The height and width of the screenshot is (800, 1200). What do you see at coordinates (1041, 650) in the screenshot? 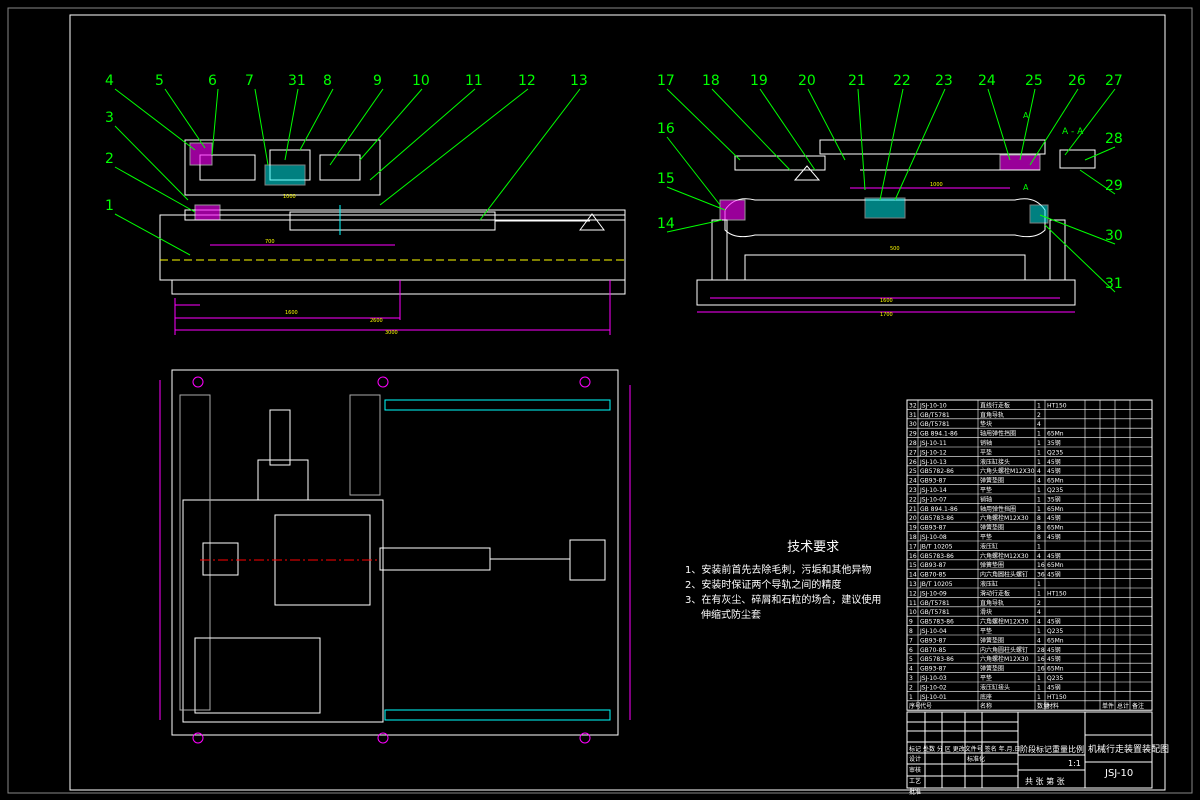
I see `bom-cell: 28` at bounding box center [1041, 650].